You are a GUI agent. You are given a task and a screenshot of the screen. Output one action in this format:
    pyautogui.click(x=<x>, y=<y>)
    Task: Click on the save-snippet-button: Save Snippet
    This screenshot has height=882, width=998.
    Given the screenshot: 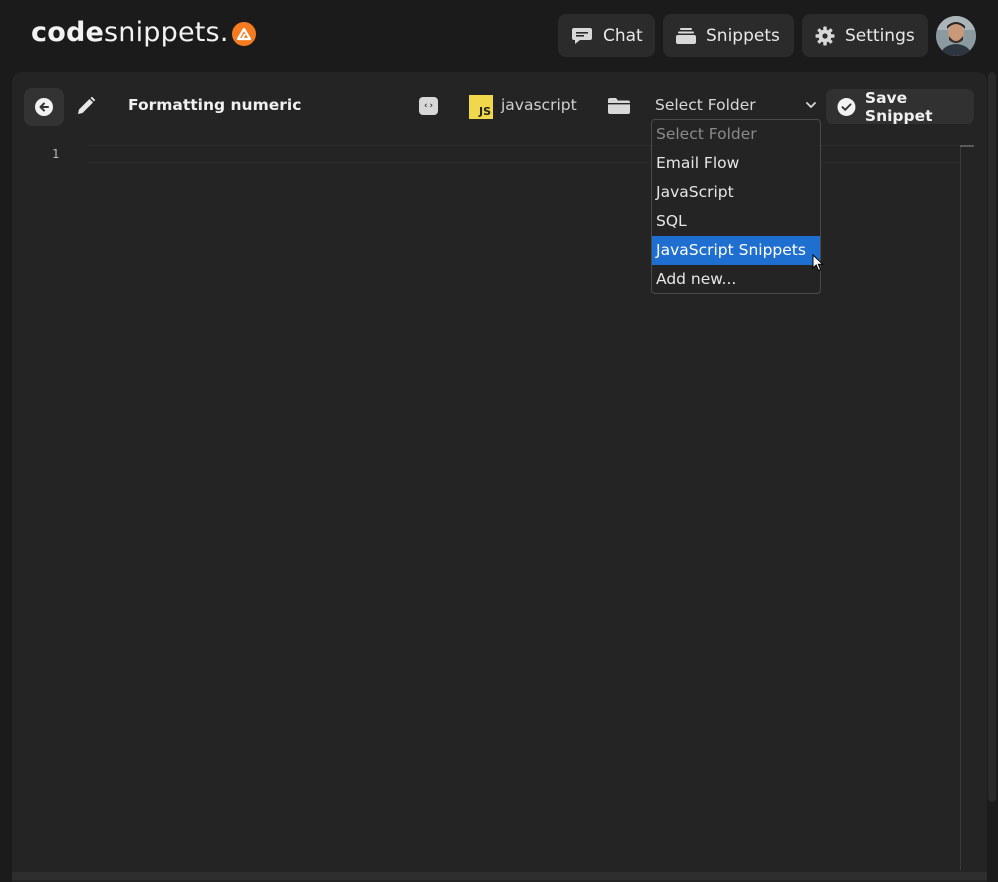 What is the action you would take?
    pyautogui.click(x=900, y=106)
    